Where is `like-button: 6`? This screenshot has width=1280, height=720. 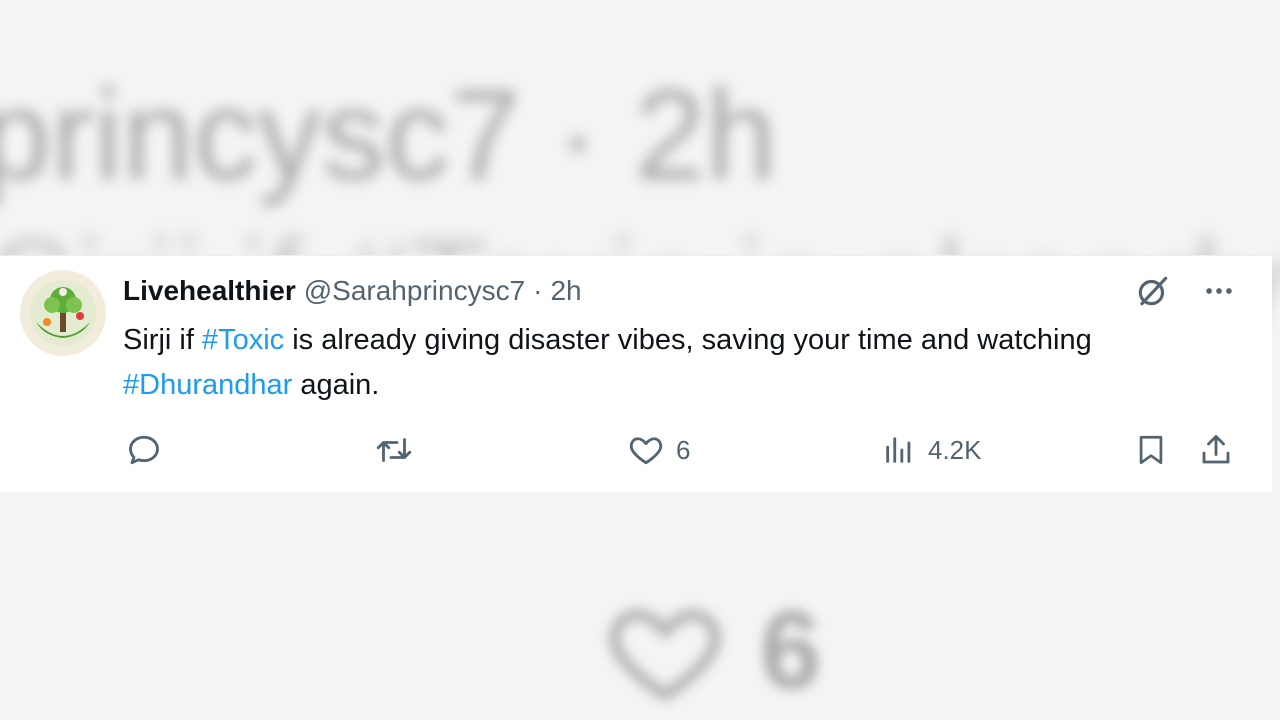
like-button: 6 is located at coordinates (659, 450).